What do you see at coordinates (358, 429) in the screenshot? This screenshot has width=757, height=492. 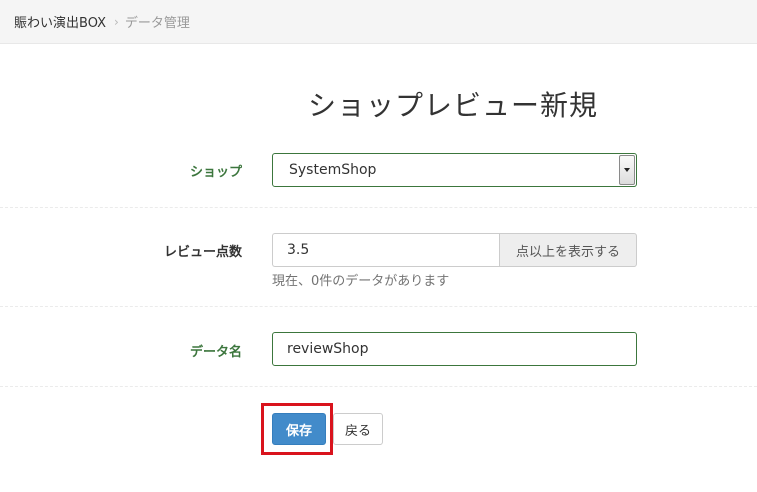 I see `back-button: 戻る` at bounding box center [358, 429].